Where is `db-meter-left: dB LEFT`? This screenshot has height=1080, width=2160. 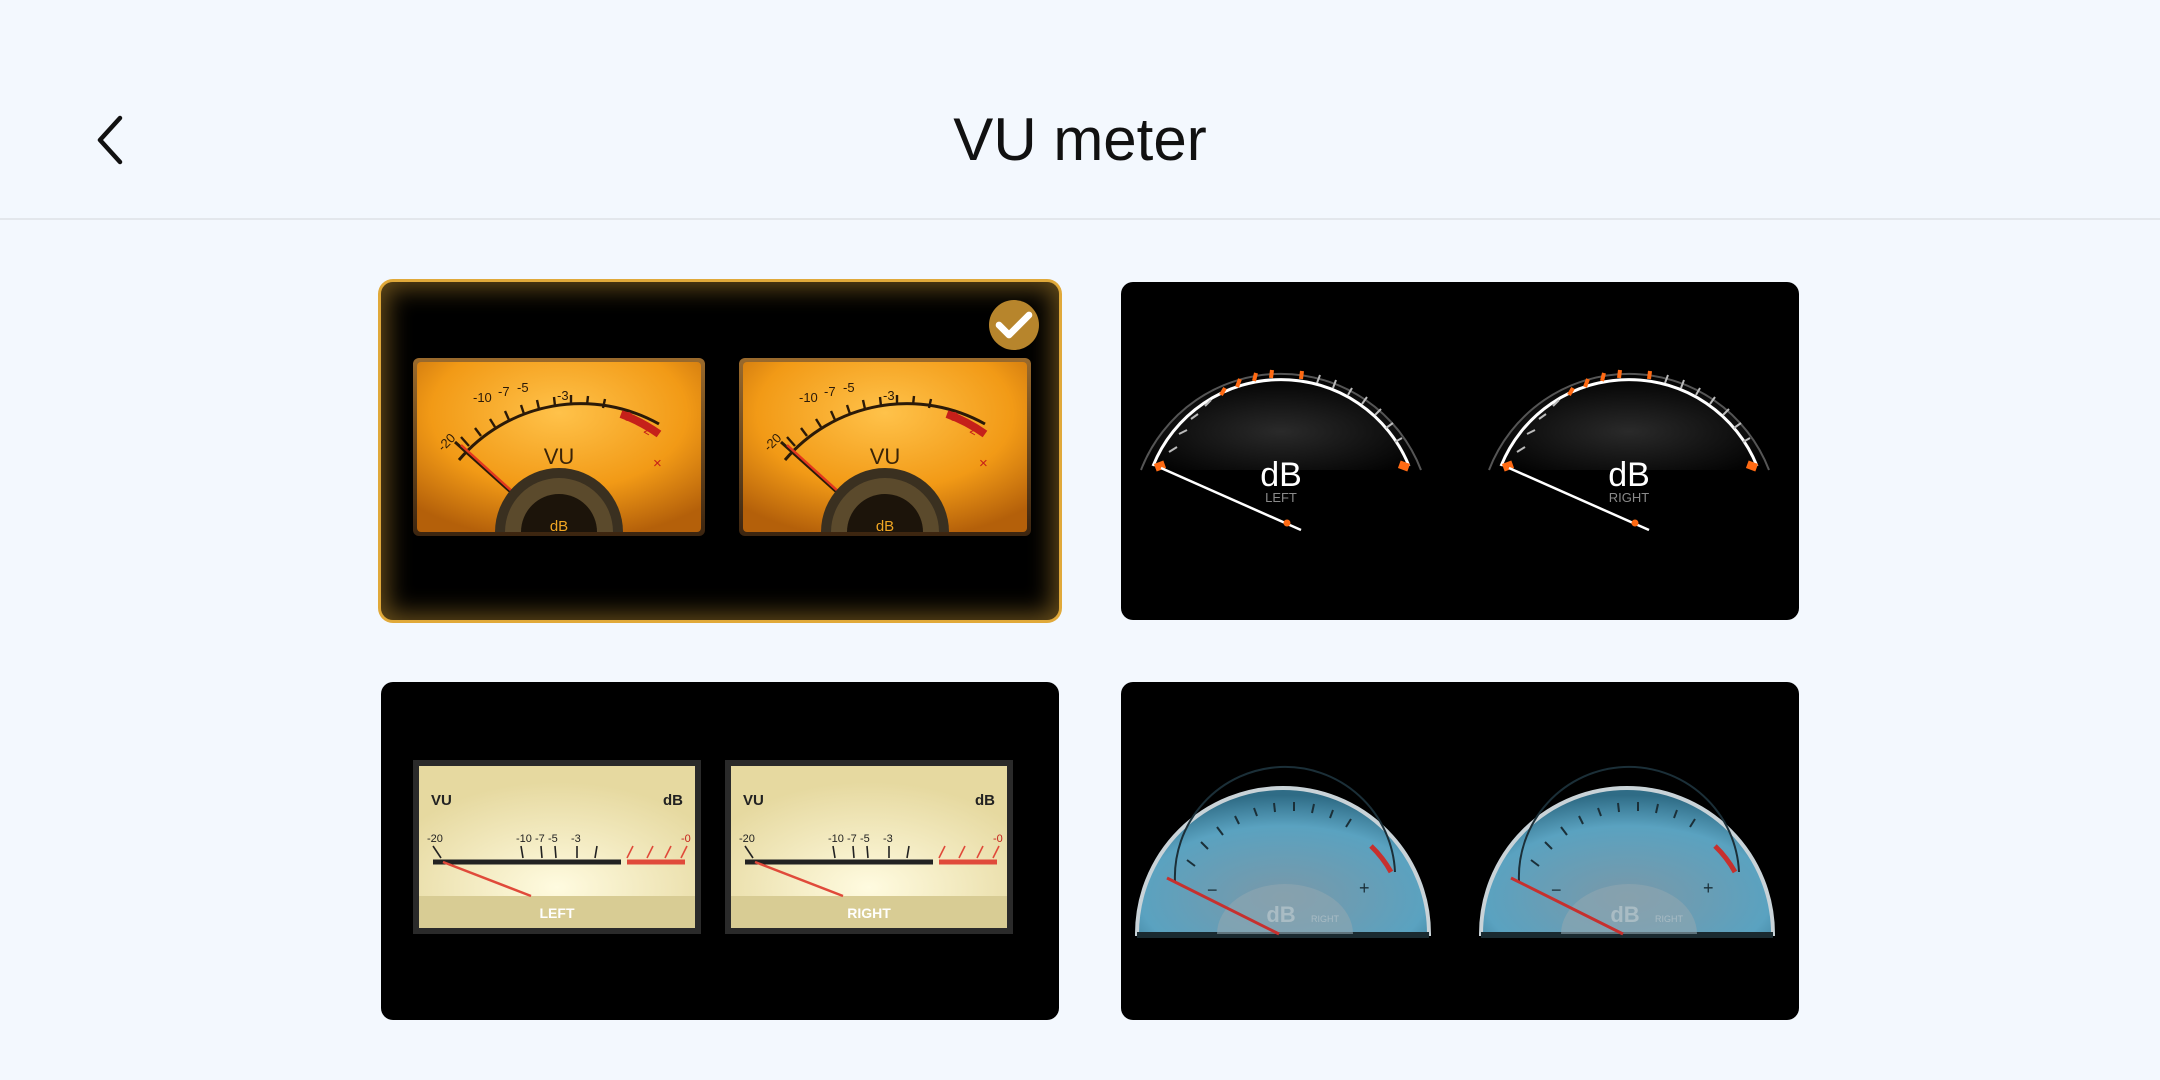
db-meter-left: dB LEFT is located at coordinates (1281, 450).